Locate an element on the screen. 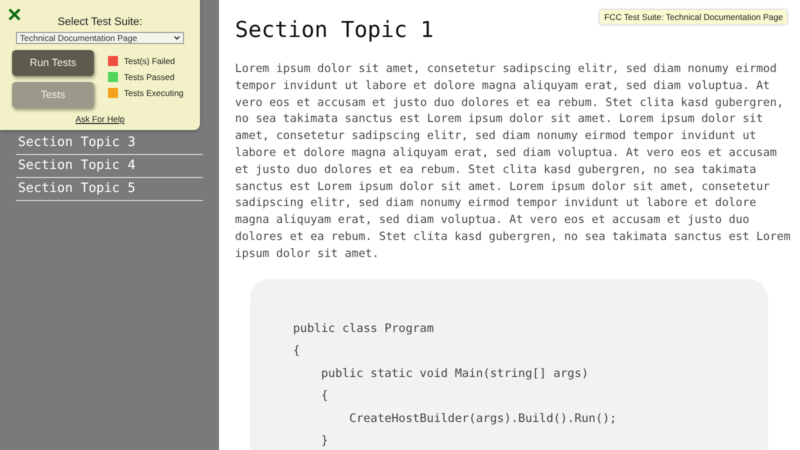  suite-select: Technical Documentation Page is located at coordinates (100, 38).